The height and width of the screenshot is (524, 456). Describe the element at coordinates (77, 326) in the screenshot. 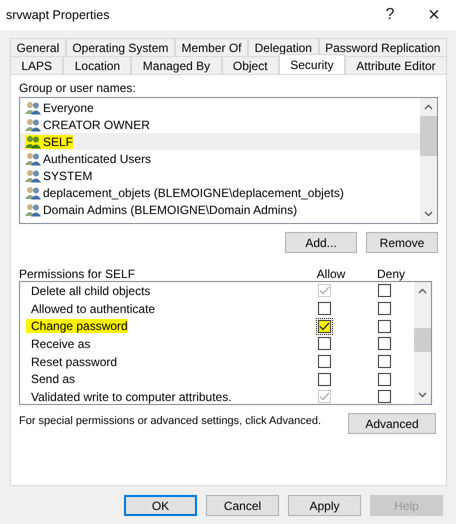

I see `permission-name: Change password` at that location.